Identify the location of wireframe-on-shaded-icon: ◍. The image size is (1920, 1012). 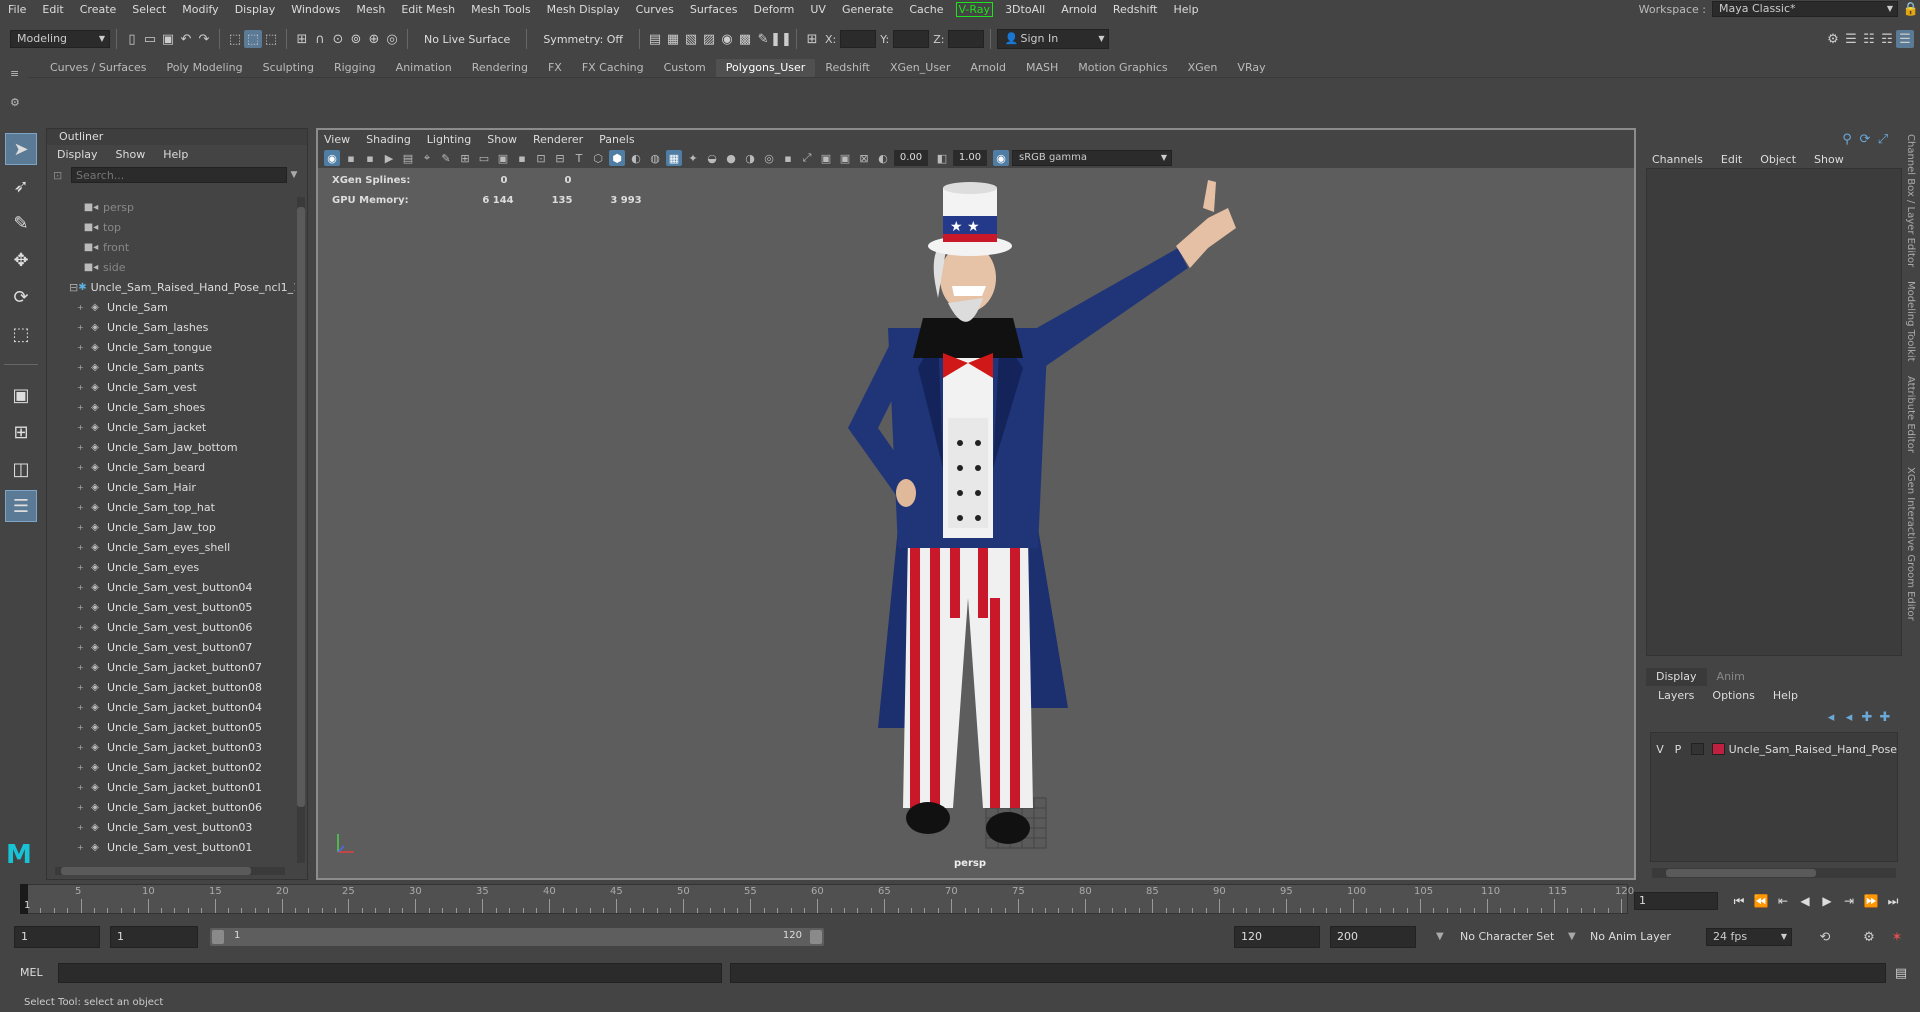
(655, 158).